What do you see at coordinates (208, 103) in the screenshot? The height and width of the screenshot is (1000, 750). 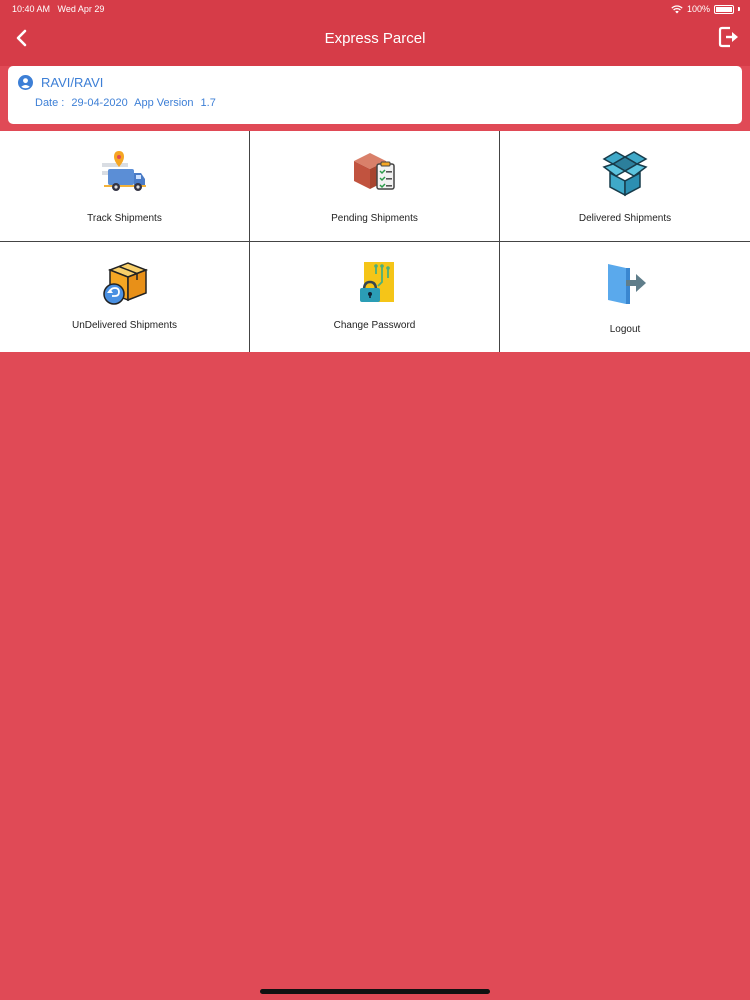 I see `version-value: 1.7` at bounding box center [208, 103].